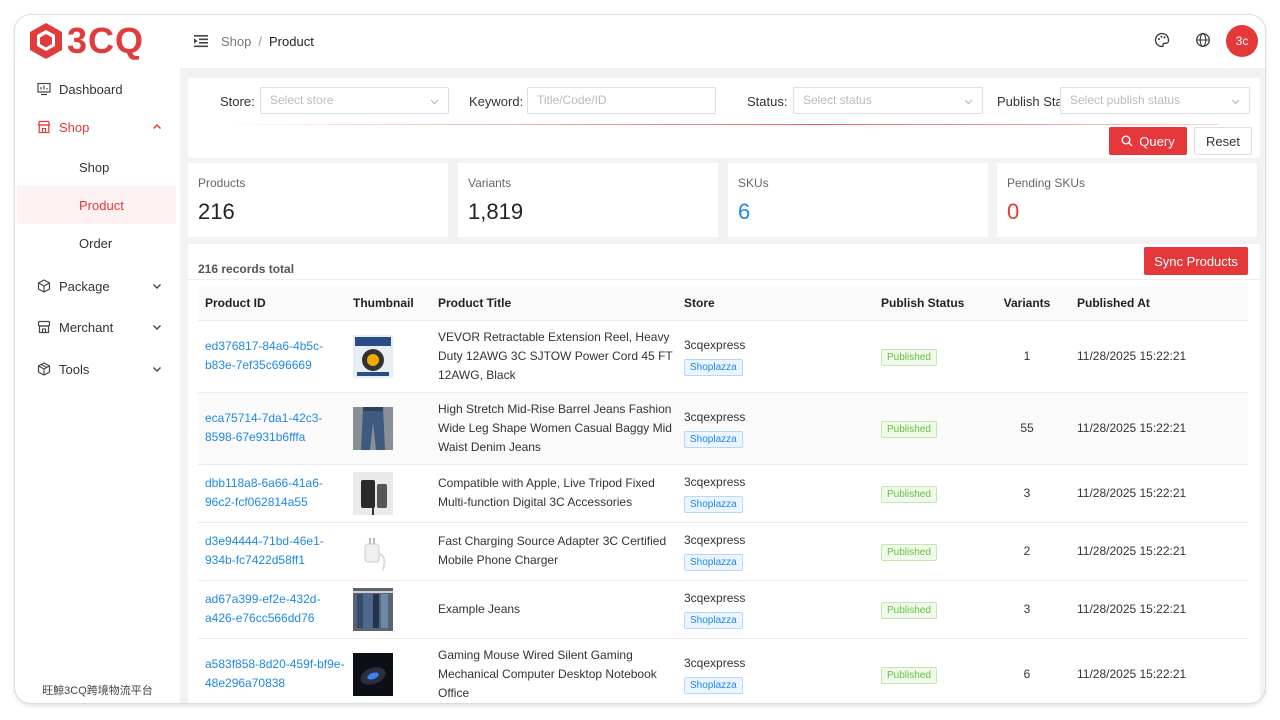  I want to click on stat-label: Pending SKUs, so click(1046, 183).